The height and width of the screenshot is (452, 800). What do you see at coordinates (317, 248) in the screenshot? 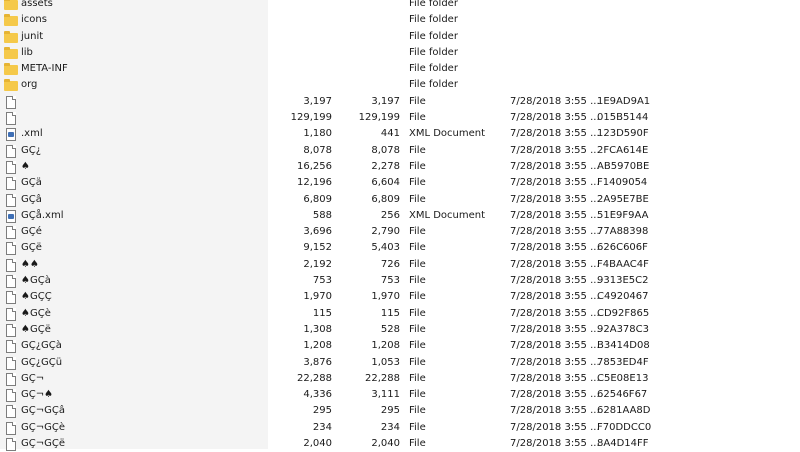
I see `file-size: 9,152` at bounding box center [317, 248].